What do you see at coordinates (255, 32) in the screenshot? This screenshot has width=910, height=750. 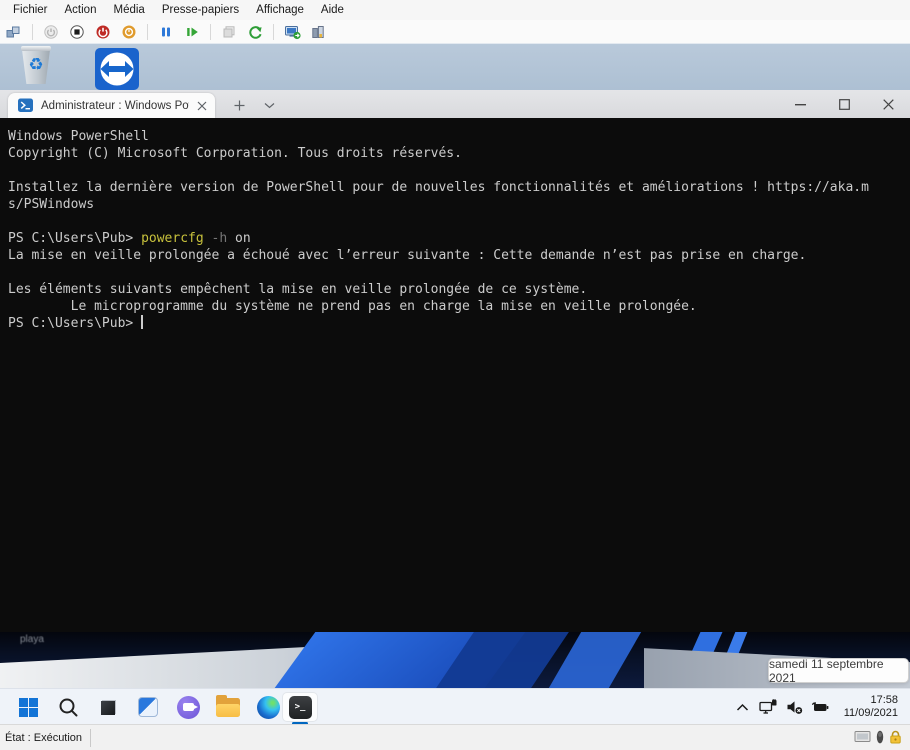 I see `revert-icon` at bounding box center [255, 32].